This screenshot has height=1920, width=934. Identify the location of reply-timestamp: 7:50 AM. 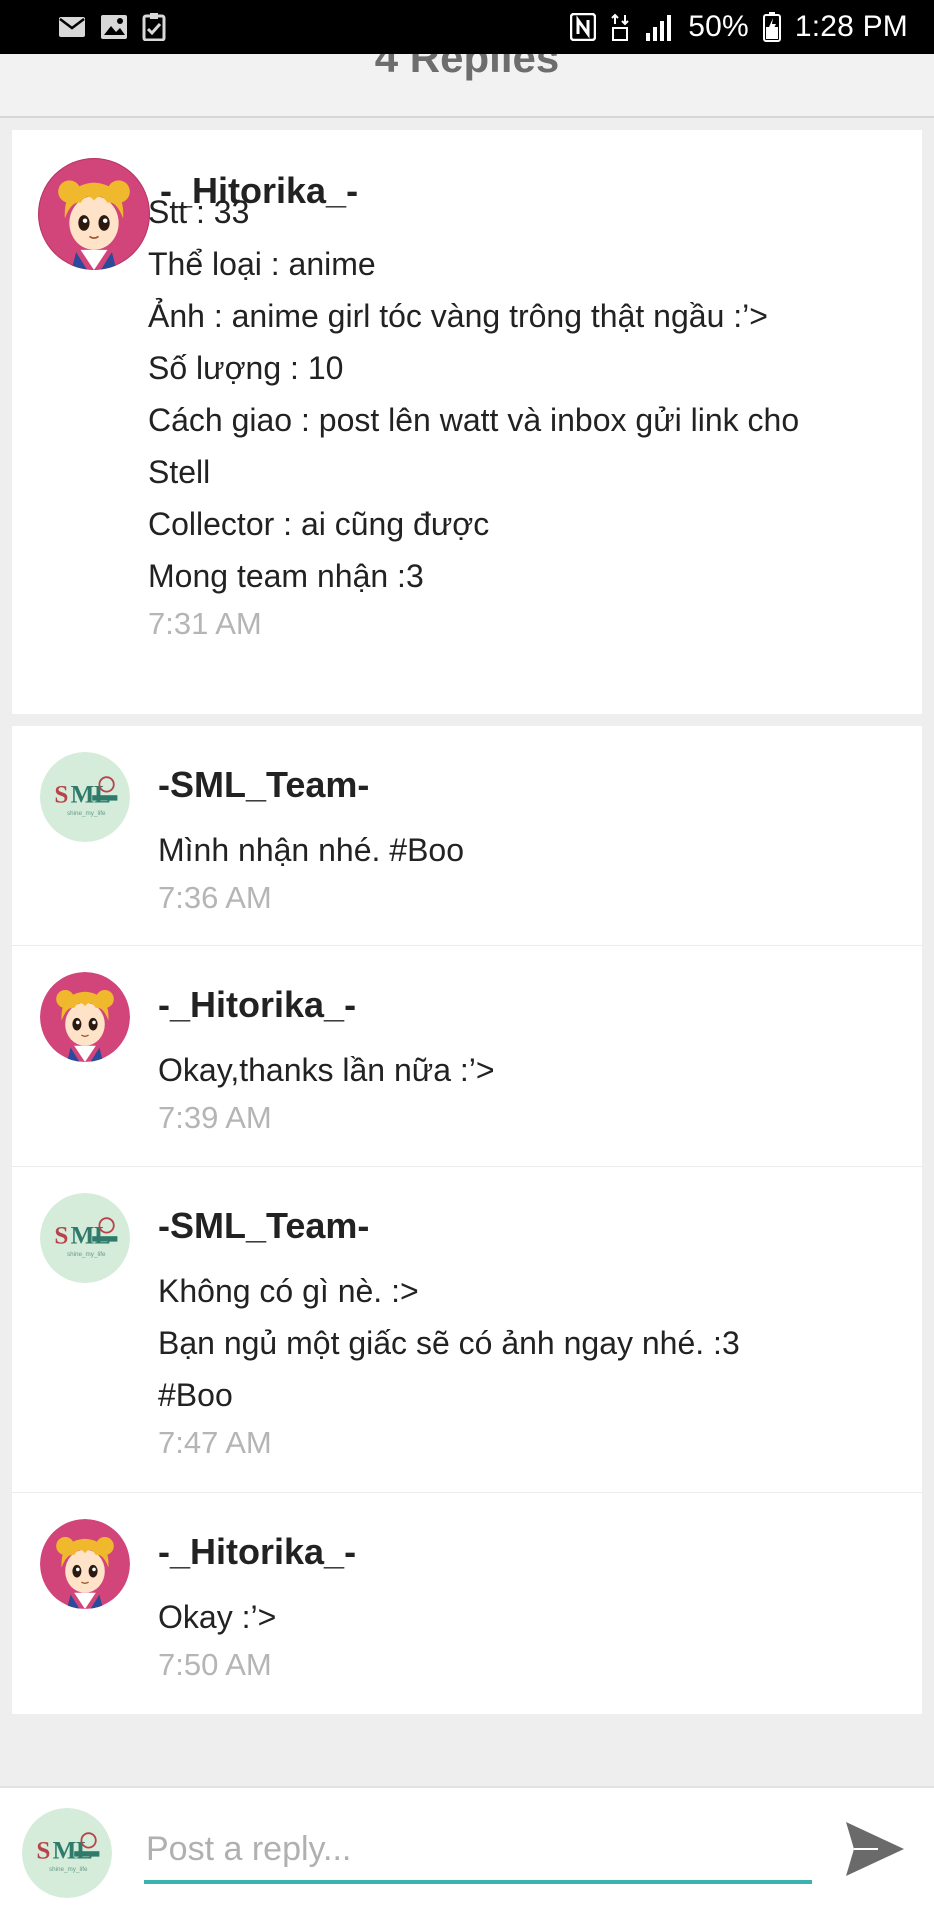
(215, 1664).